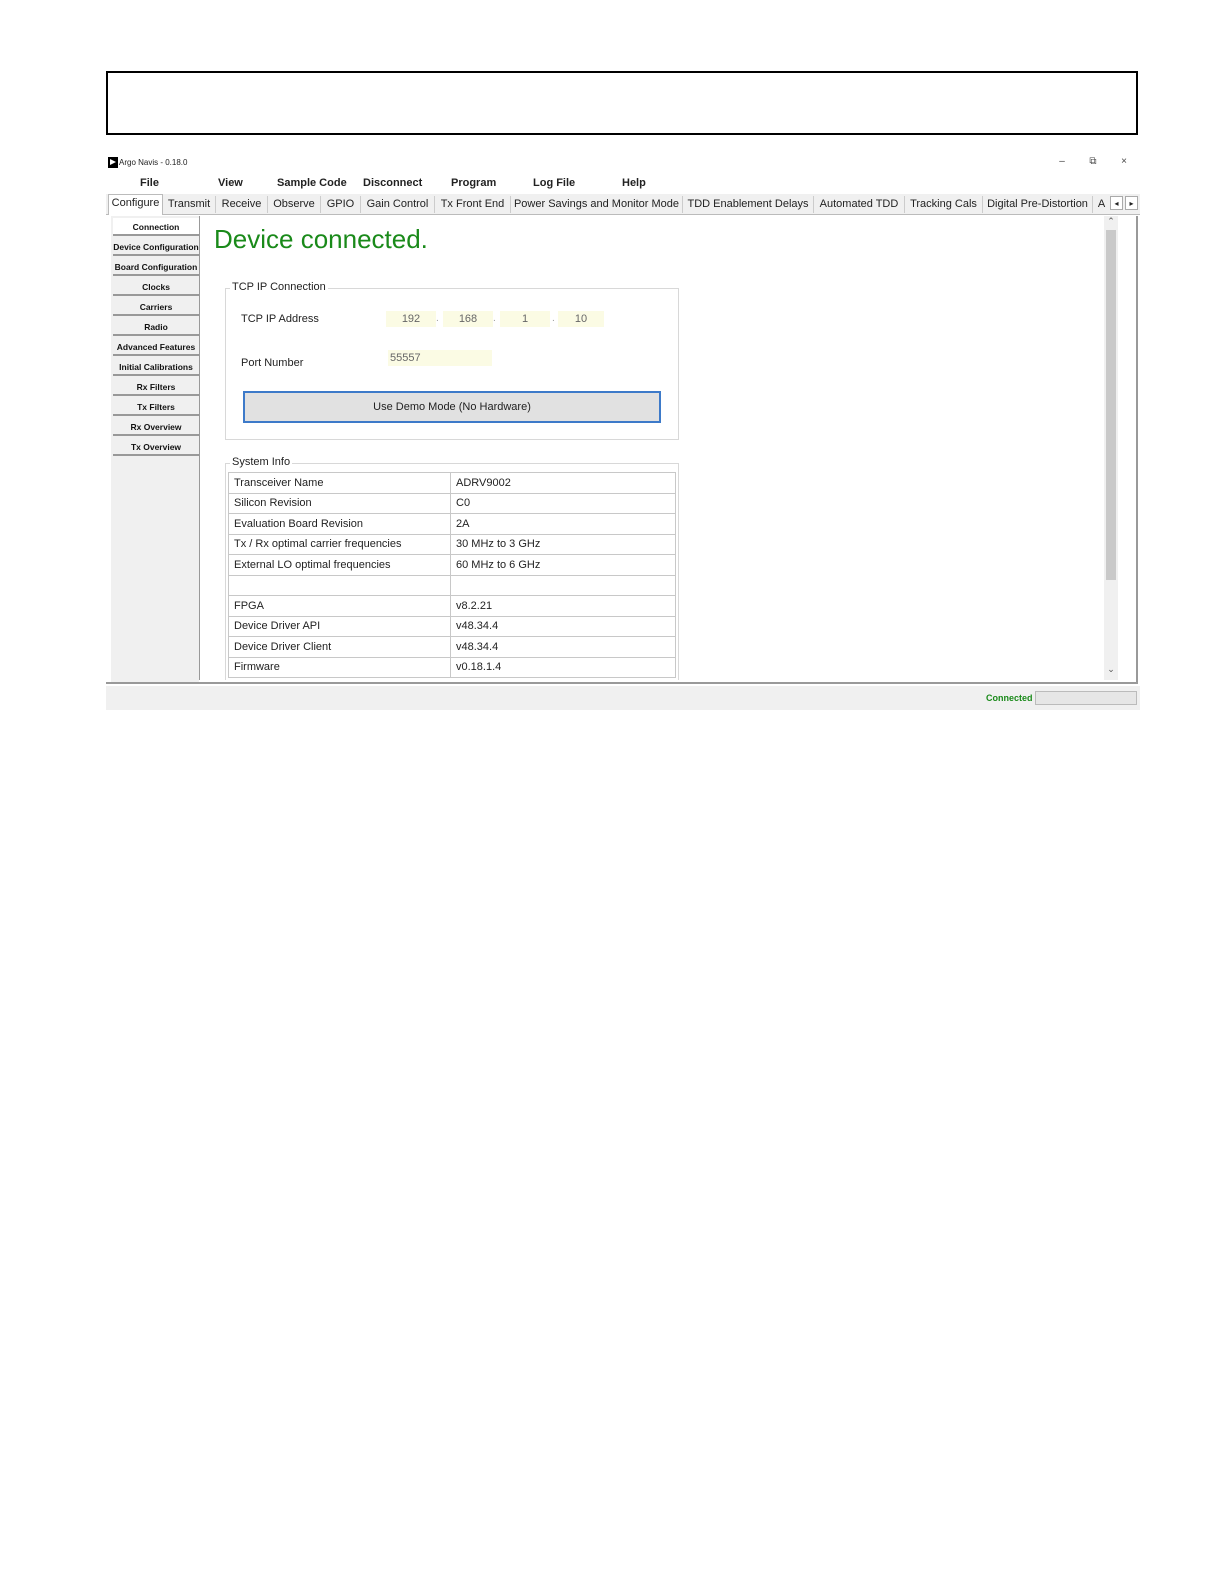  Describe the element at coordinates (1111, 669) in the screenshot. I see `scroll-down-icon: ⌄` at that location.